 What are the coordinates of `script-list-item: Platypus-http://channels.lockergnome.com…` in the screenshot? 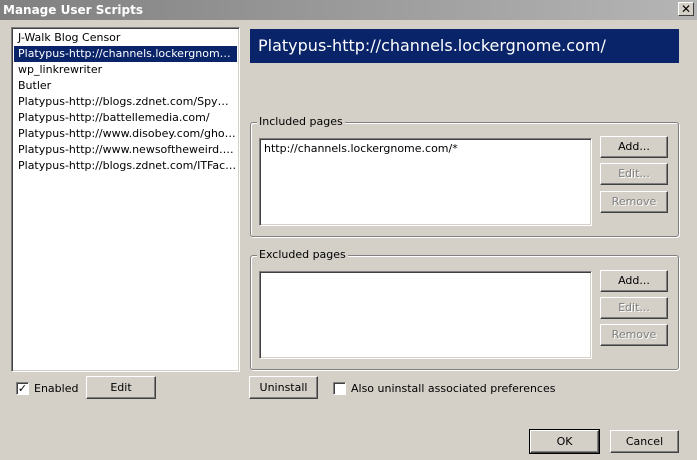 It's located at (125, 54).